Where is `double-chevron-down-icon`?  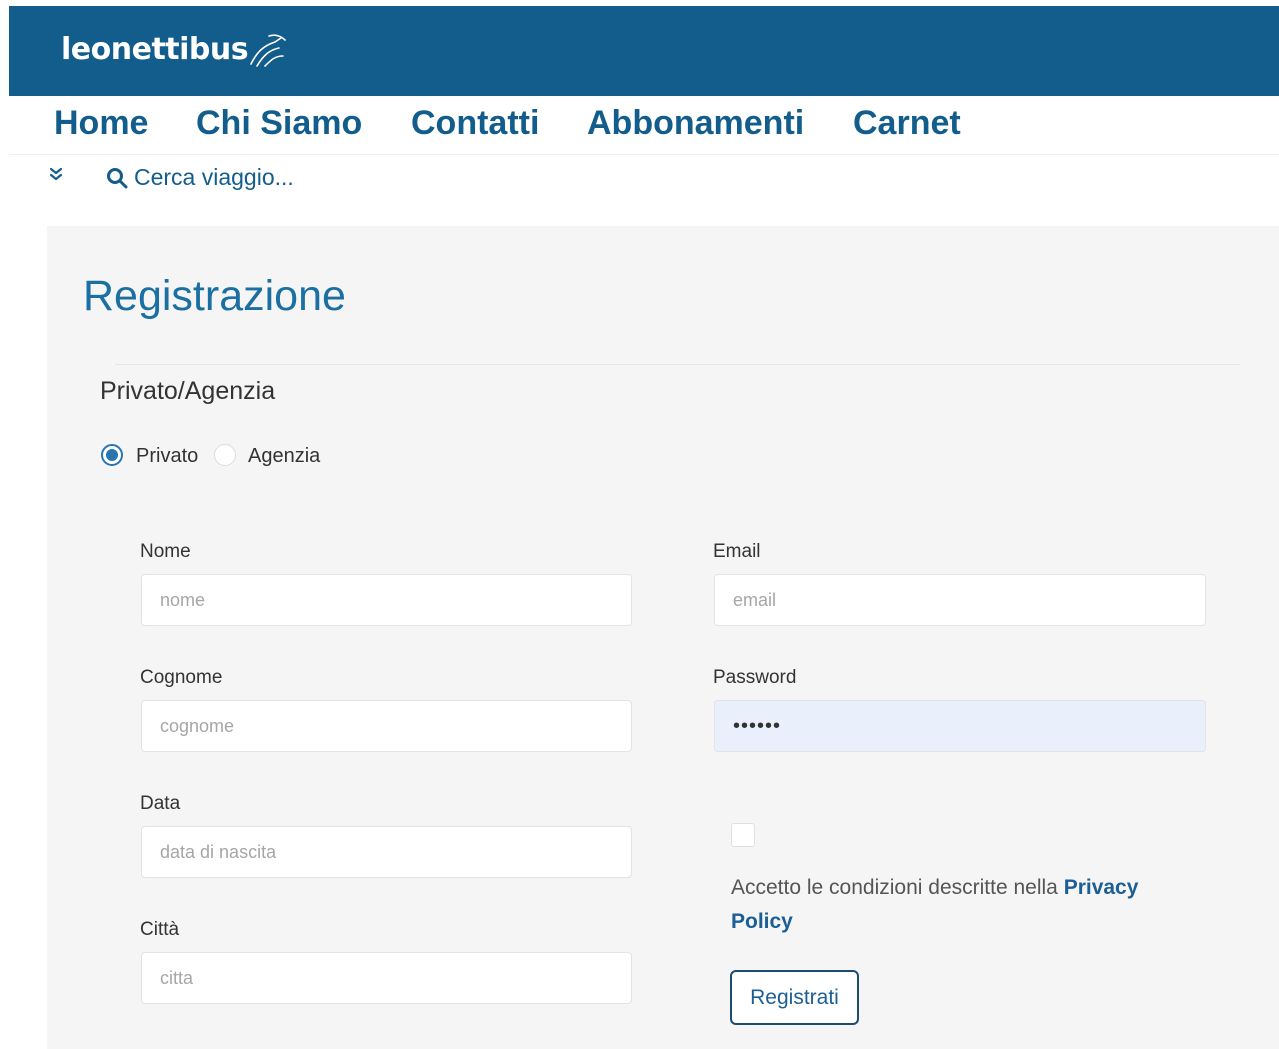
double-chevron-down-icon is located at coordinates (56, 175).